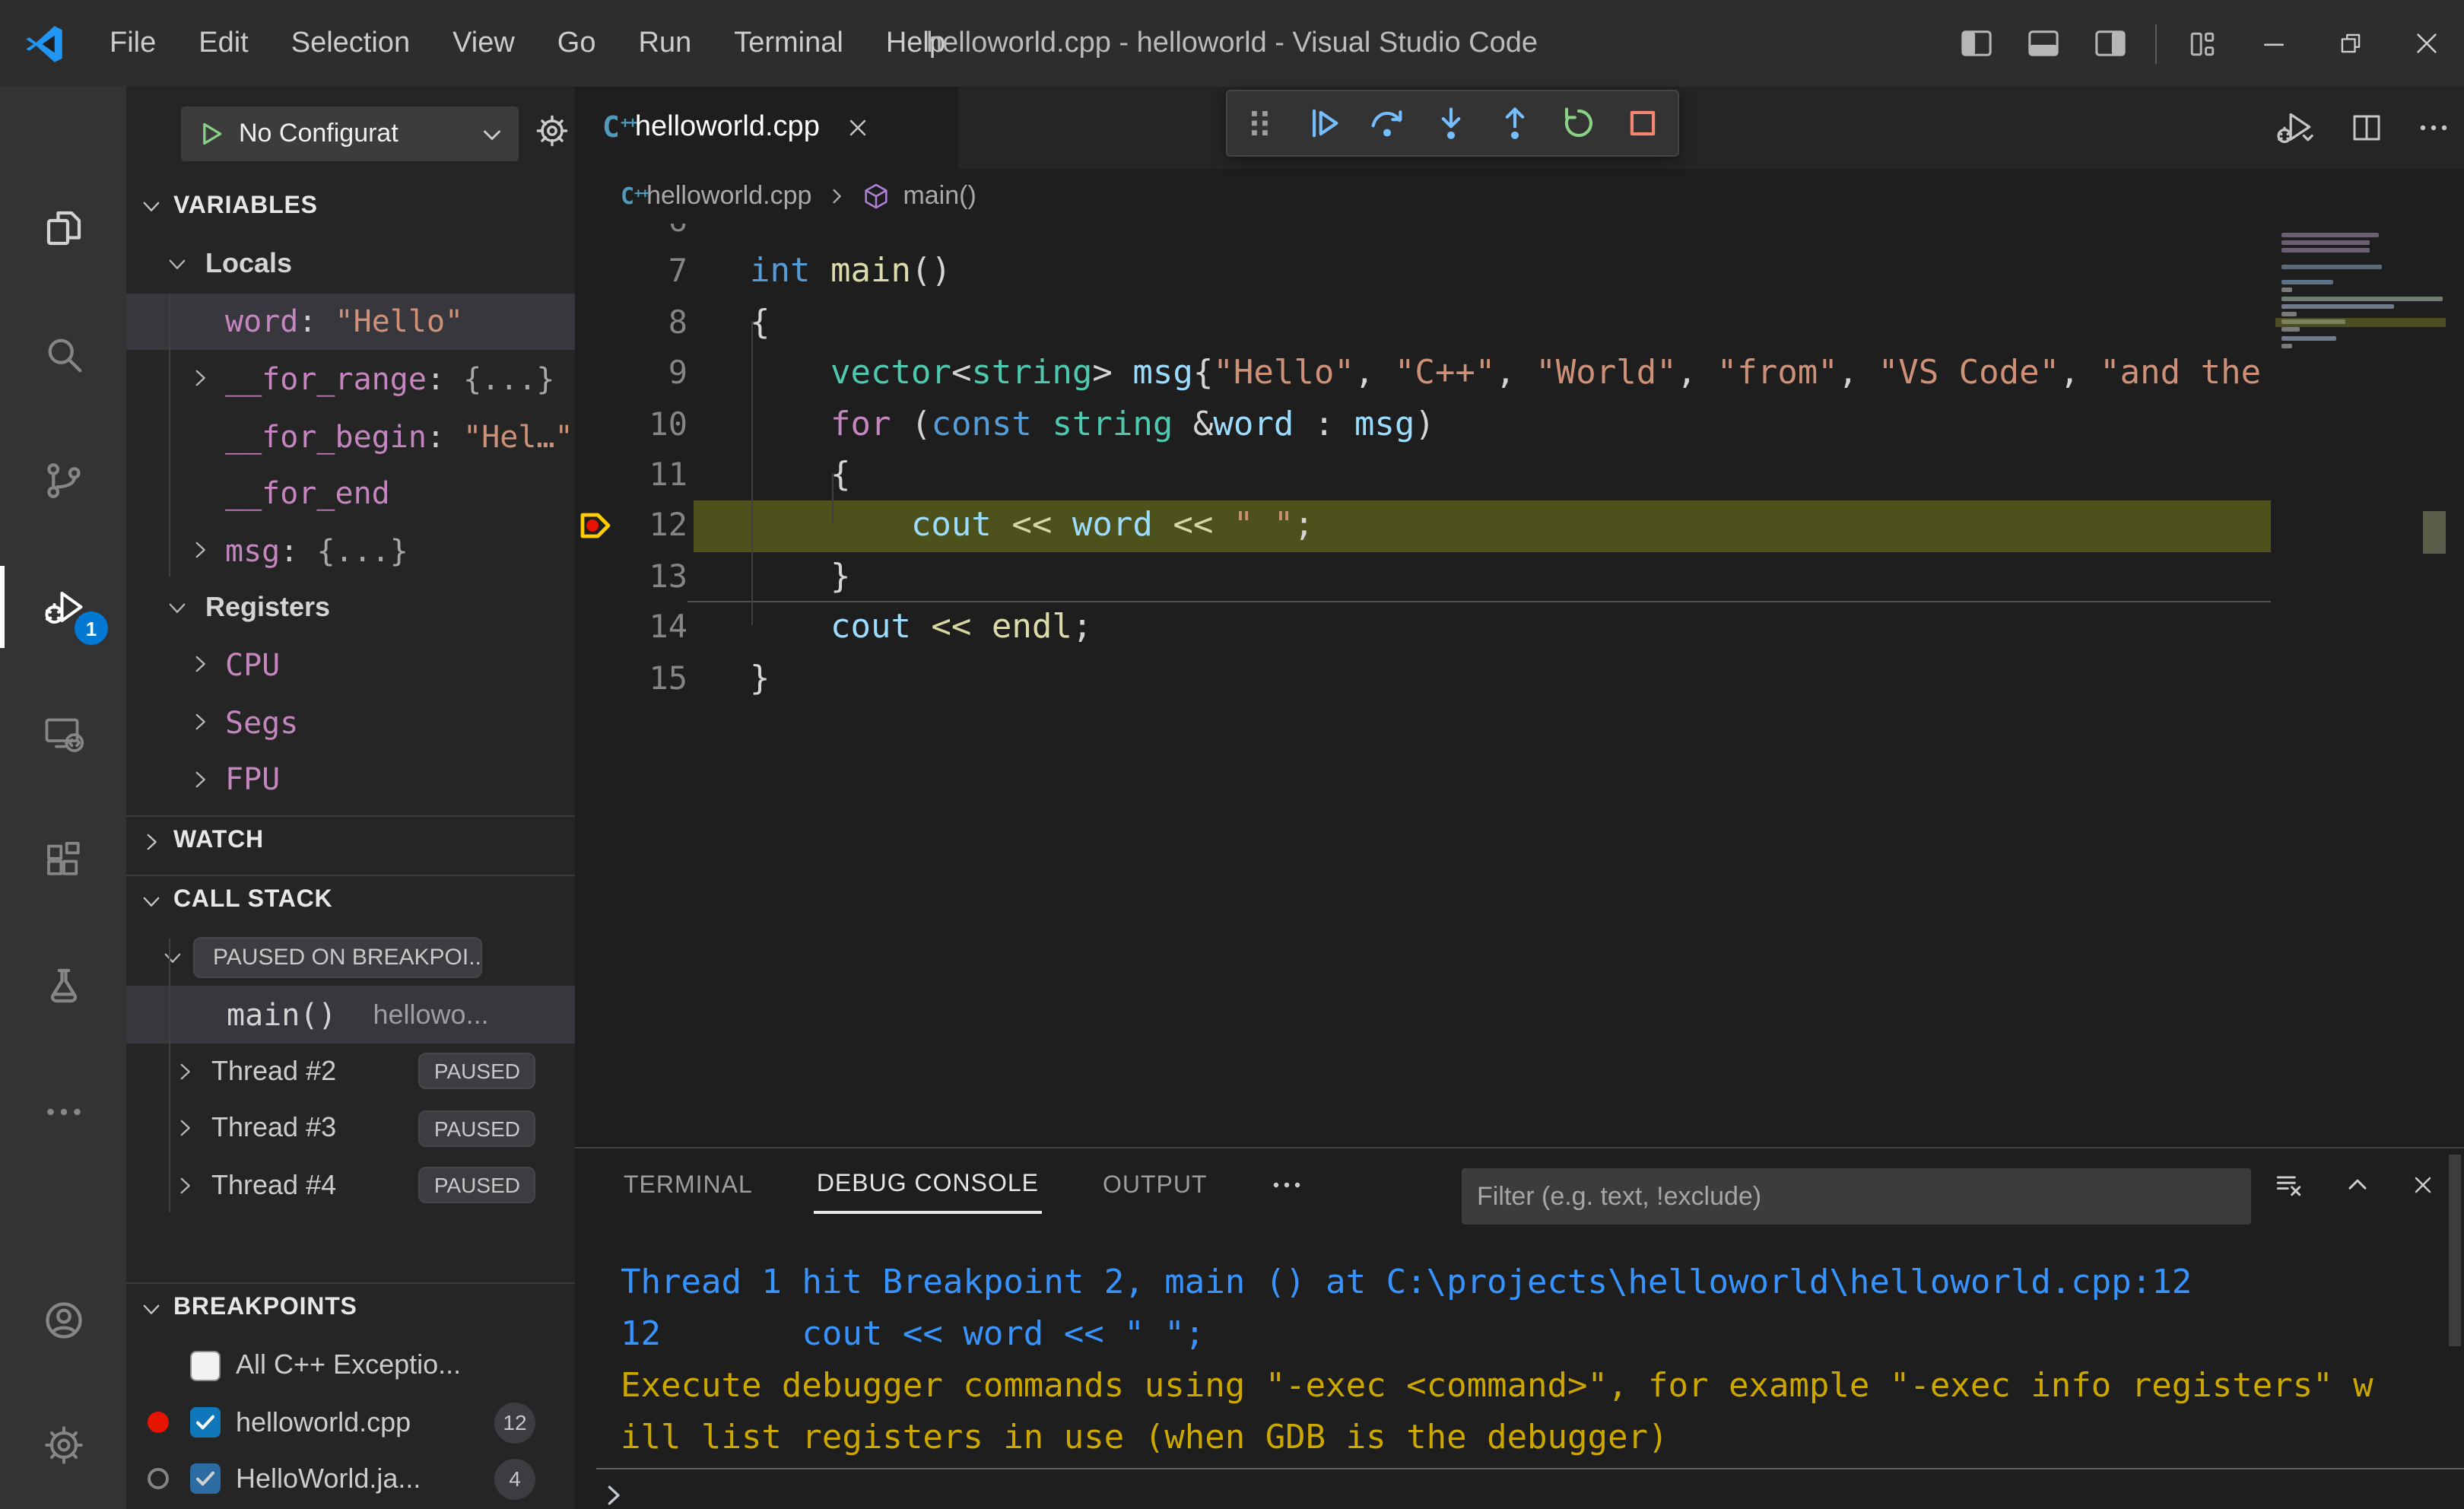 This screenshot has width=2464, height=1509. Describe the element at coordinates (350, 493) in the screenshot. I see `variable-row: __for_end` at that location.